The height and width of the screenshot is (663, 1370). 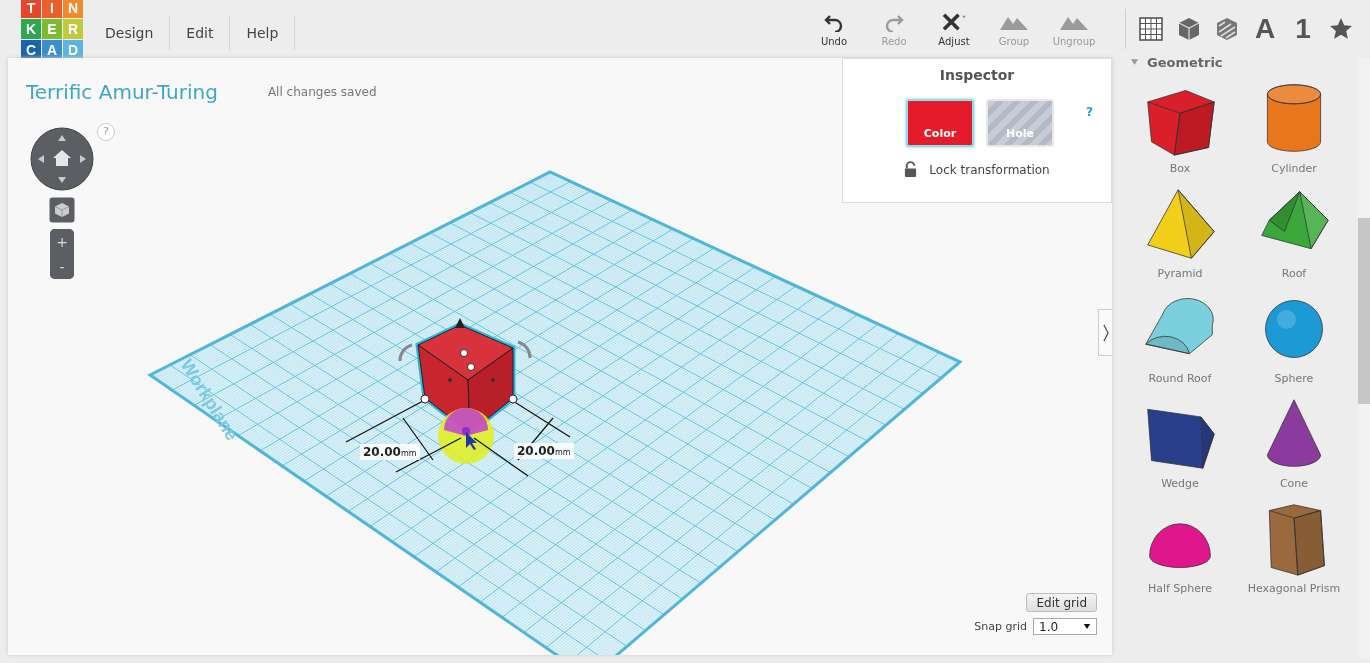 I want to click on shape-label: Half Sphere, so click(x=1180, y=588).